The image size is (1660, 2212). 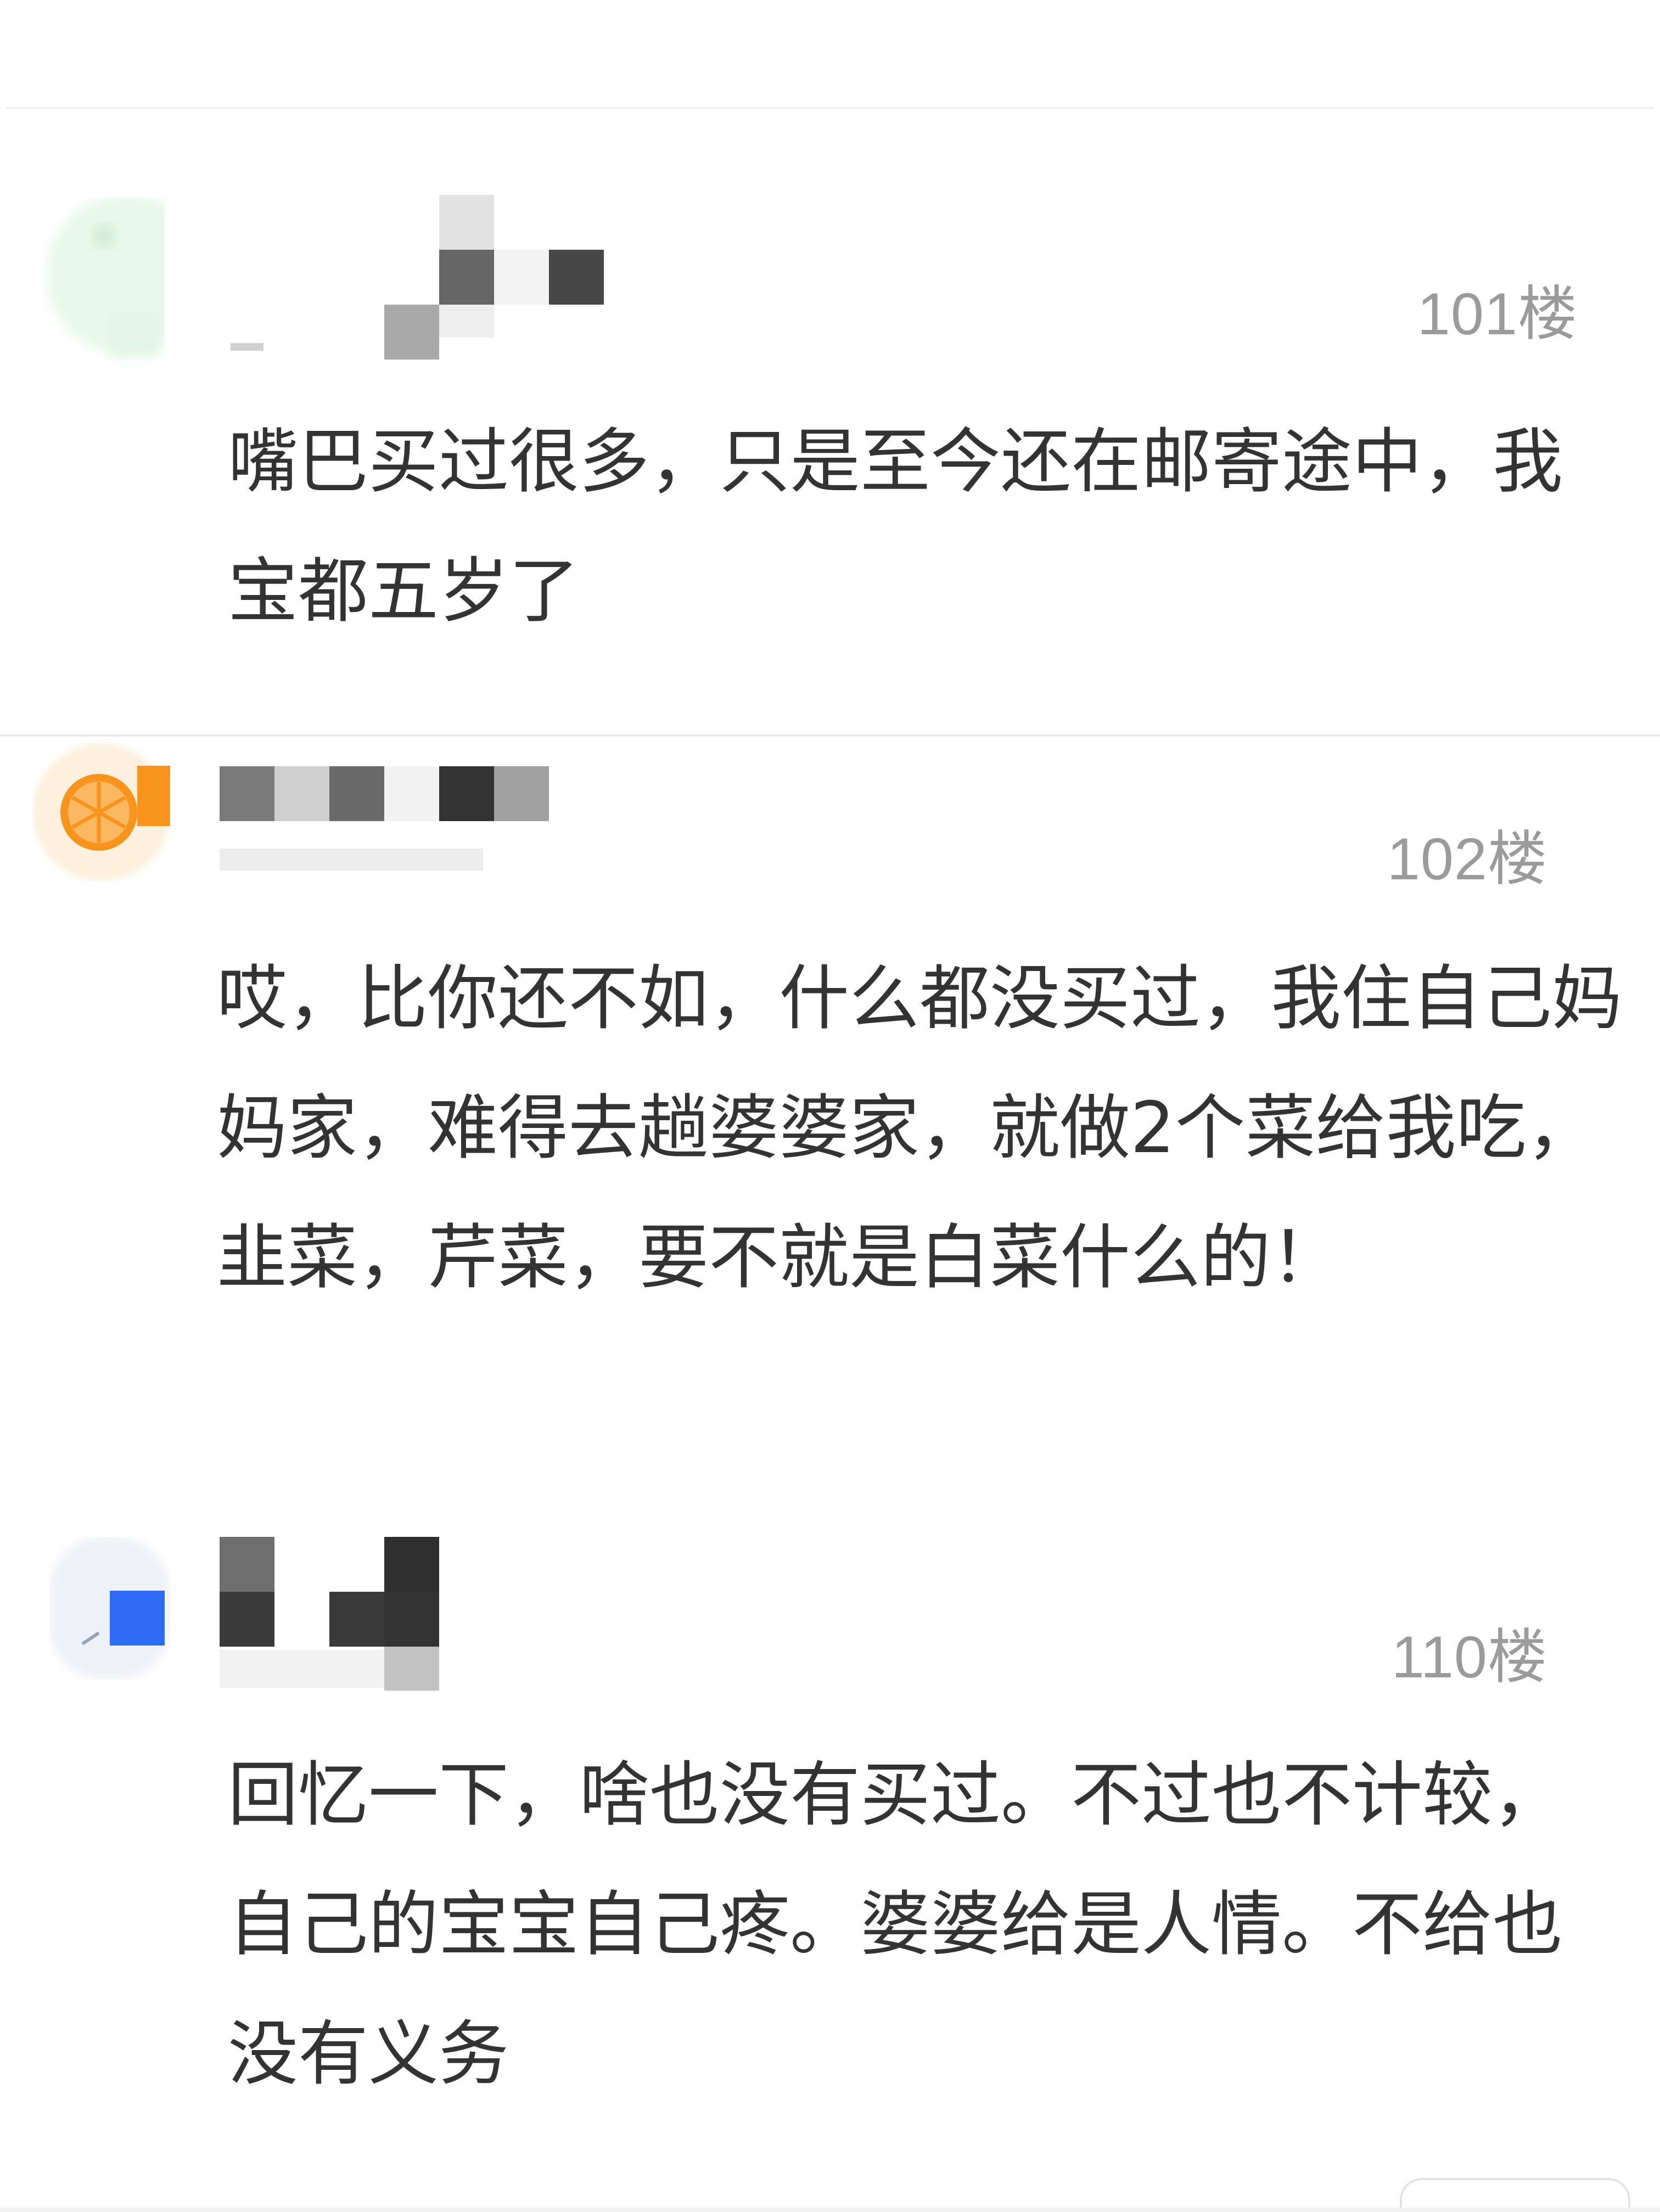 I want to click on orange-slice-avatar-icon, so click(x=102, y=809).